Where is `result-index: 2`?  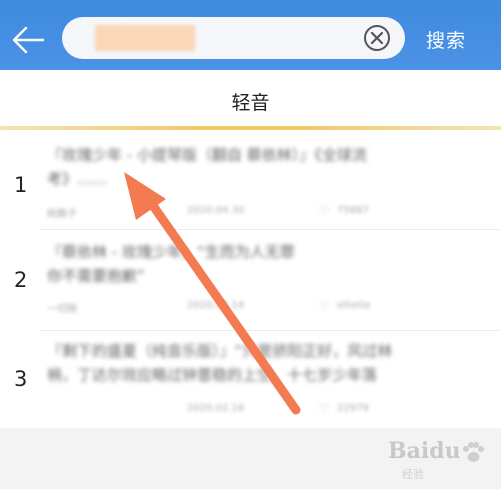 result-index: 2 is located at coordinates (21, 280).